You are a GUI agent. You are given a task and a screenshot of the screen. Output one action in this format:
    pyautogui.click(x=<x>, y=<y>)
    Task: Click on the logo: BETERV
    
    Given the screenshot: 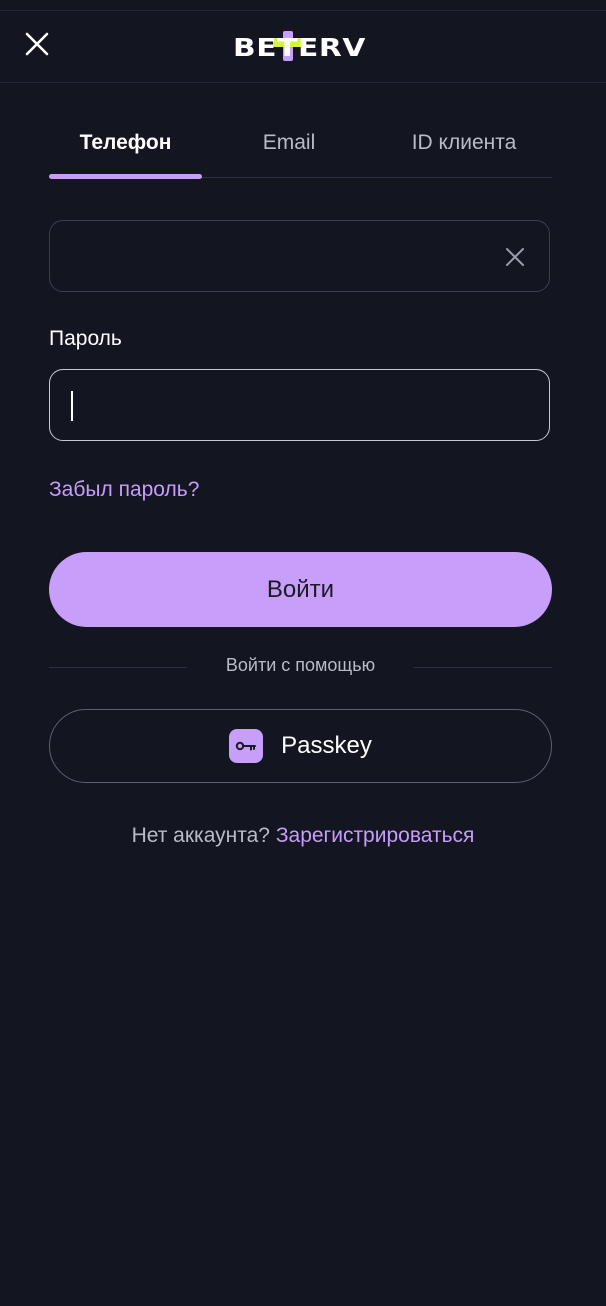 What is the action you would take?
    pyautogui.click(x=299, y=46)
    